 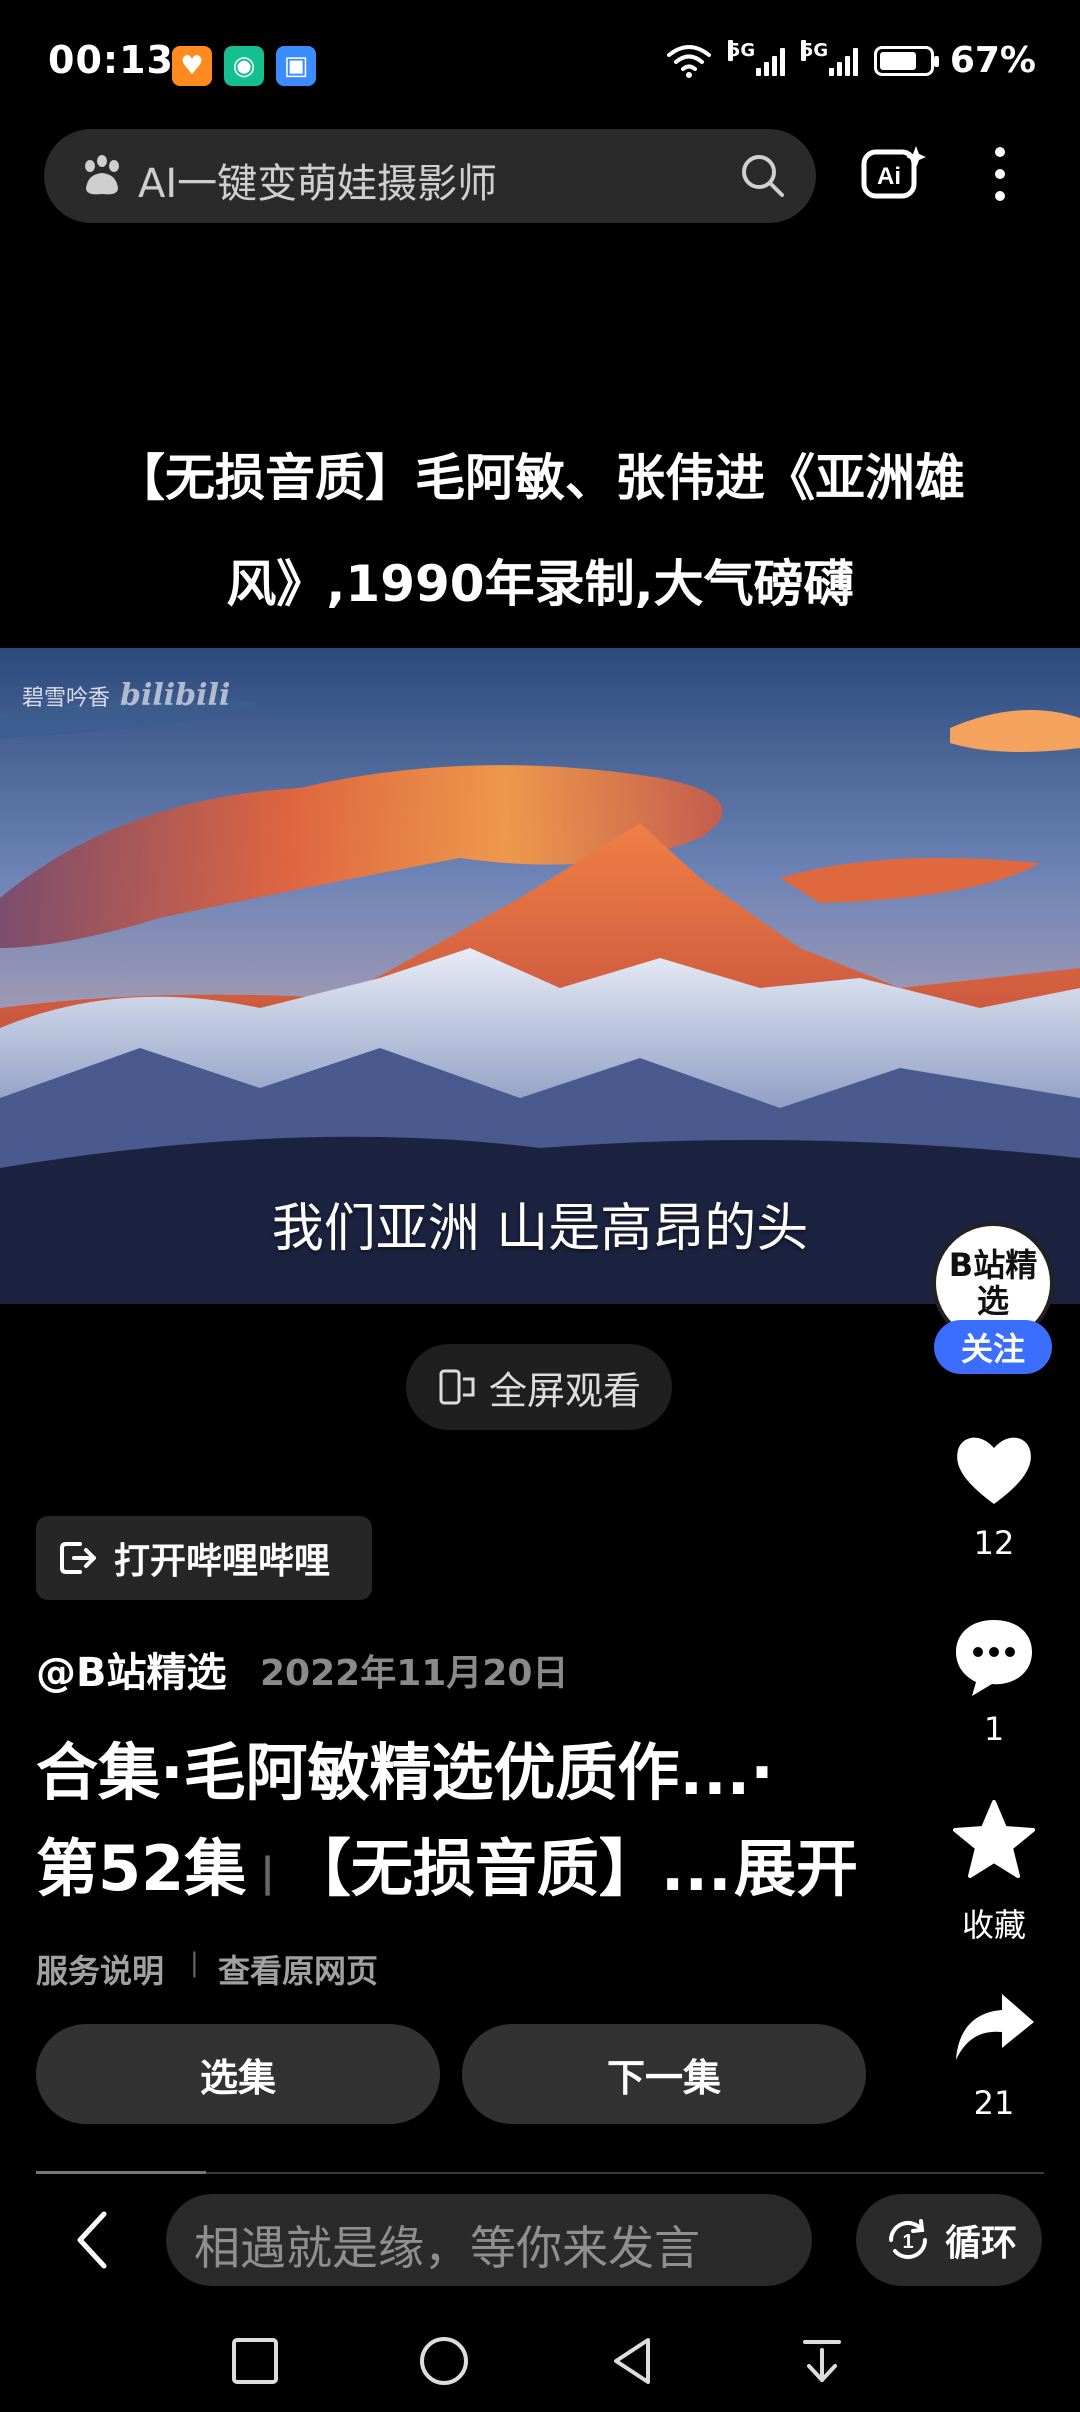 What do you see at coordinates (540, 531) in the screenshot?
I see `video-title: 【无损音质】毛阿敏、张伟进《亚洲雄风》,1990年录制,大气磅礴` at bounding box center [540, 531].